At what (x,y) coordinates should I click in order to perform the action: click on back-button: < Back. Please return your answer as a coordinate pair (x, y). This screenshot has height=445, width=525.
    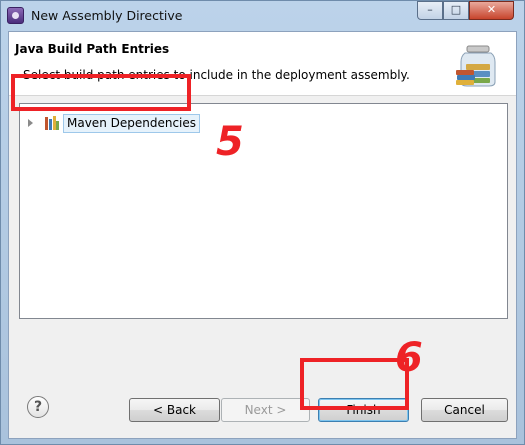
    Looking at the image, I should click on (174, 410).